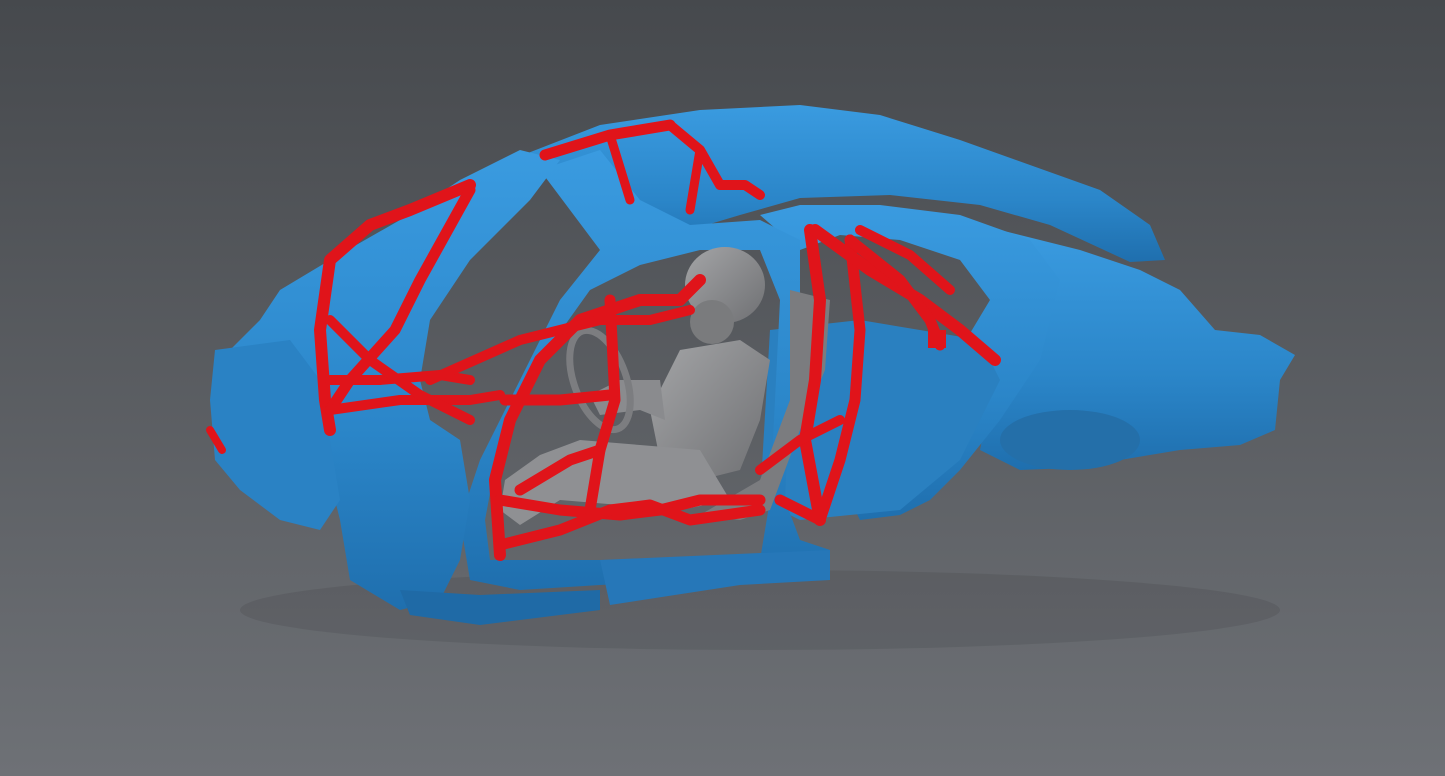 This screenshot has width=1445, height=776. What do you see at coordinates (557, 397) in the screenshot?
I see `cage-door-bar-upper` at bounding box center [557, 397].